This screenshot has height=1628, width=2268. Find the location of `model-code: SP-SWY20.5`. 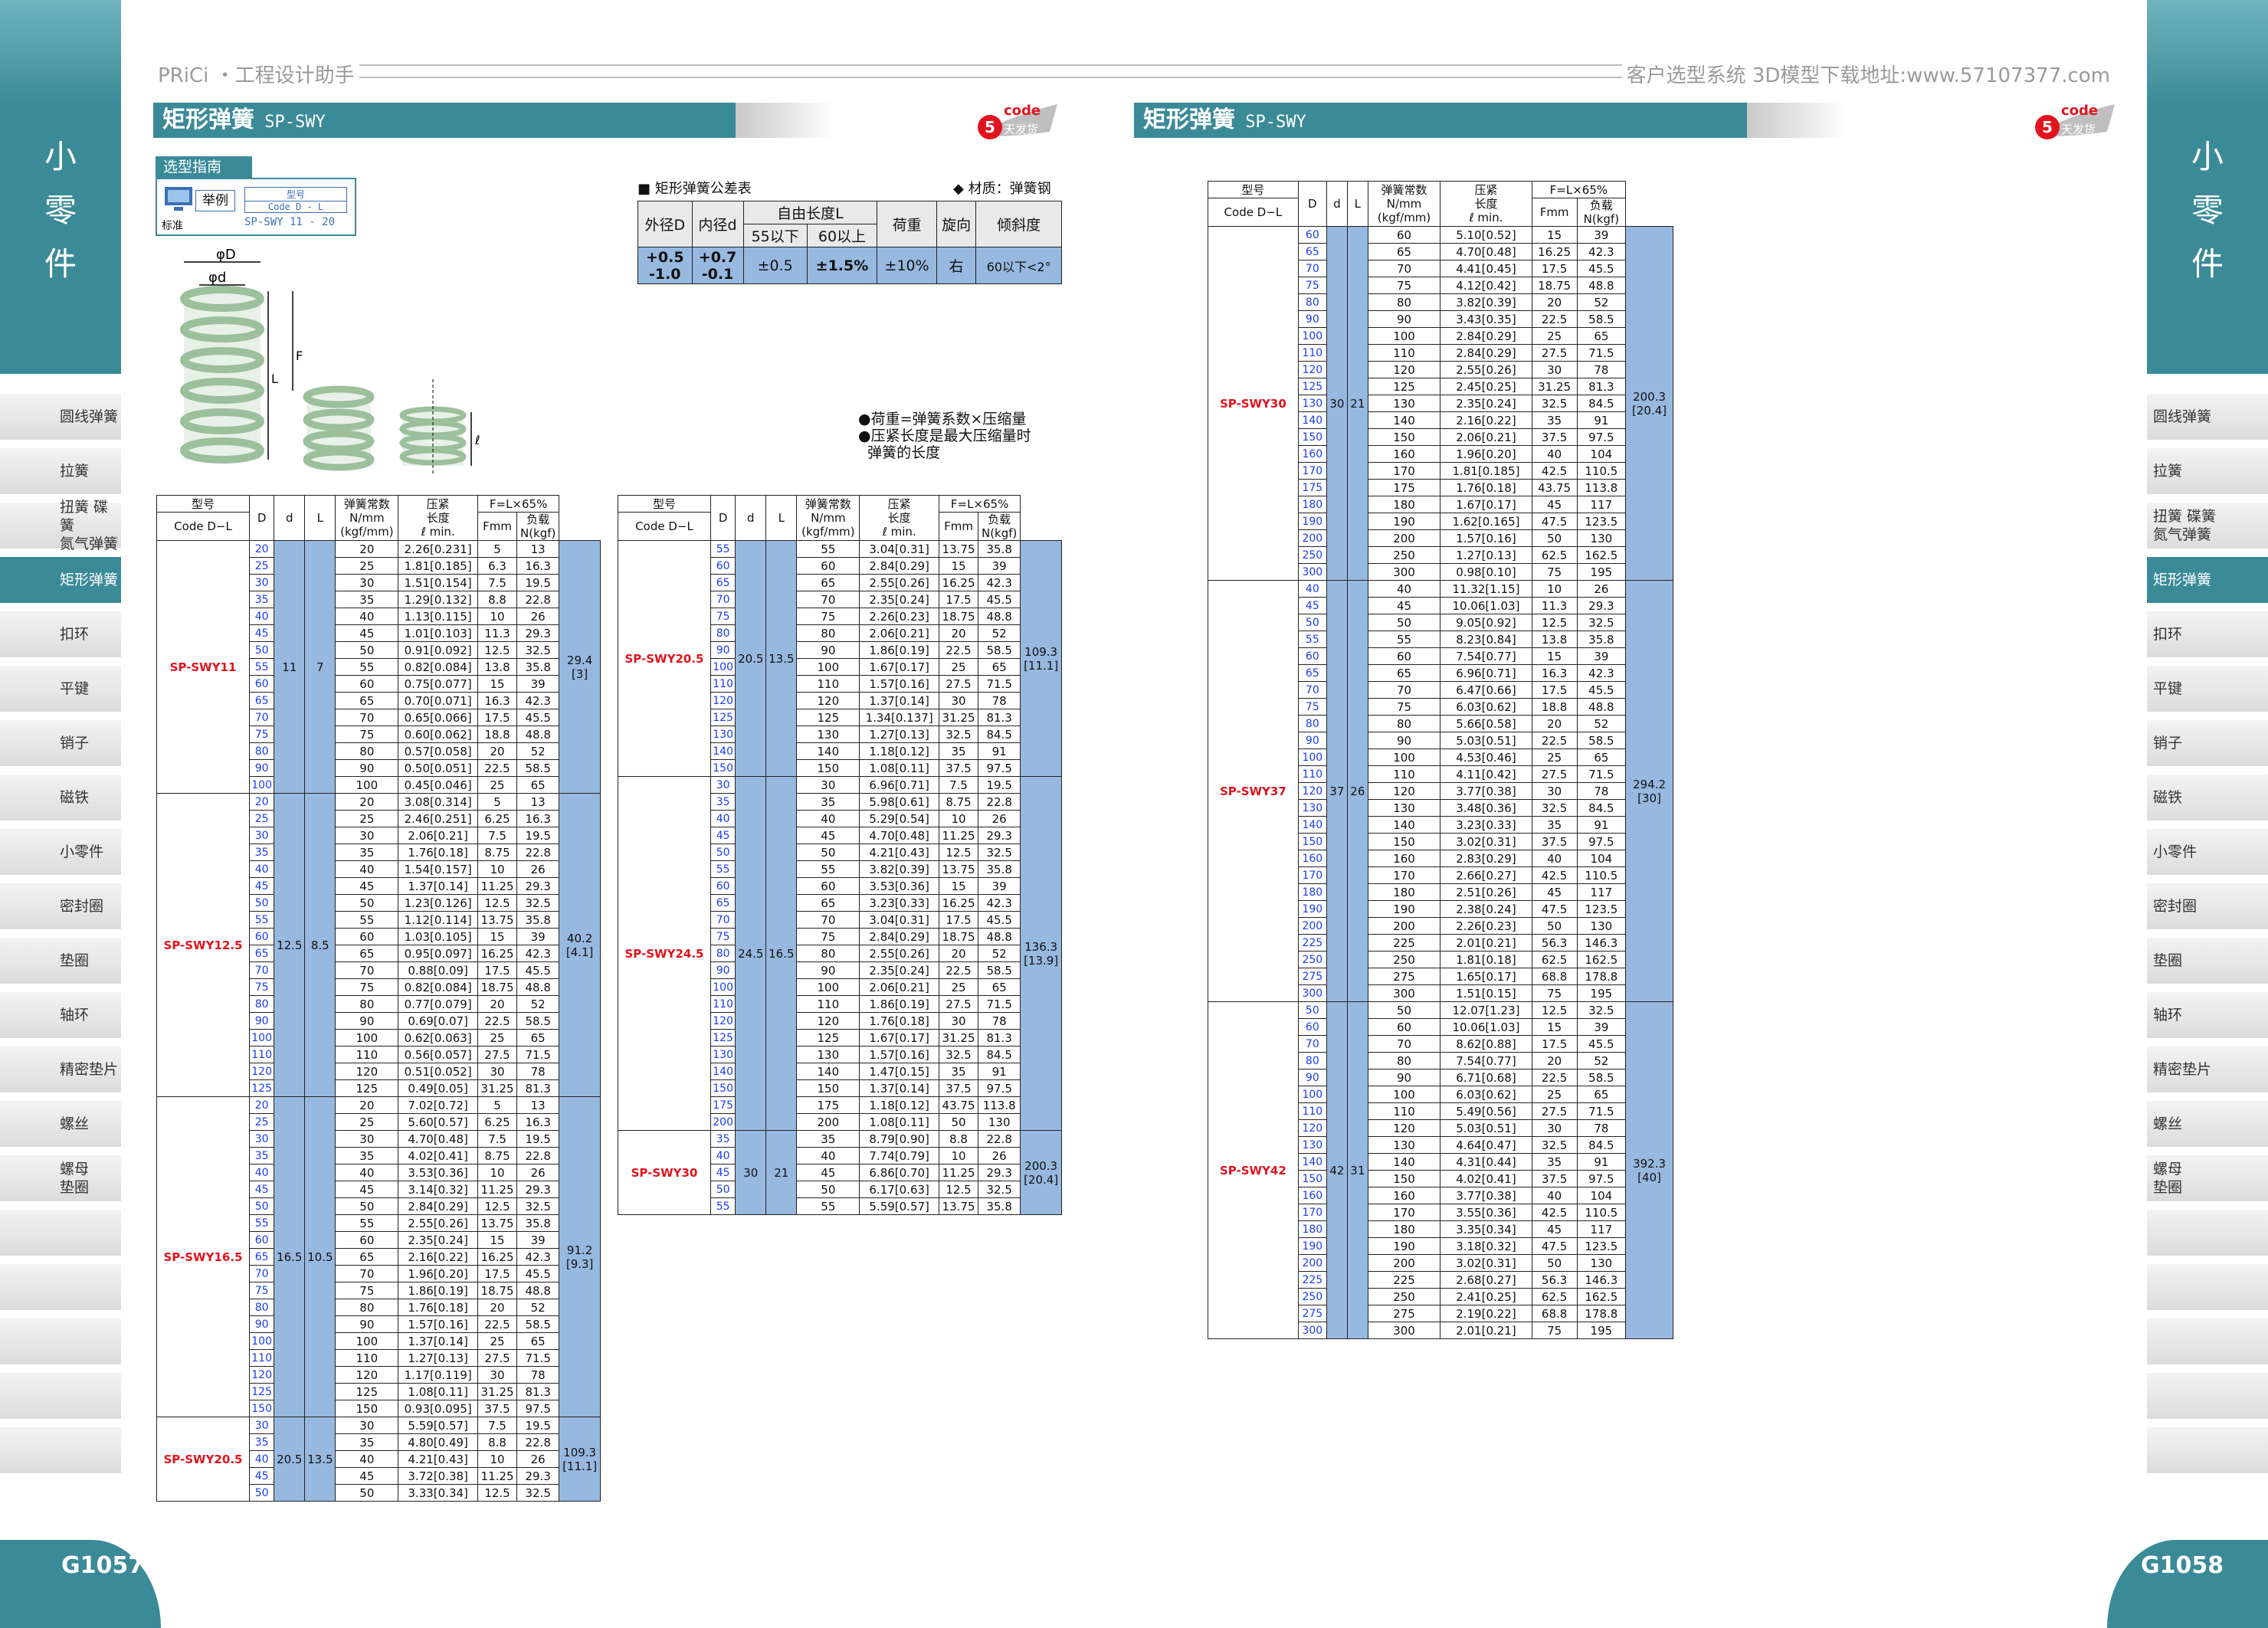

model-code: SP-SWY20.5 is located at coordinates (664, 658).